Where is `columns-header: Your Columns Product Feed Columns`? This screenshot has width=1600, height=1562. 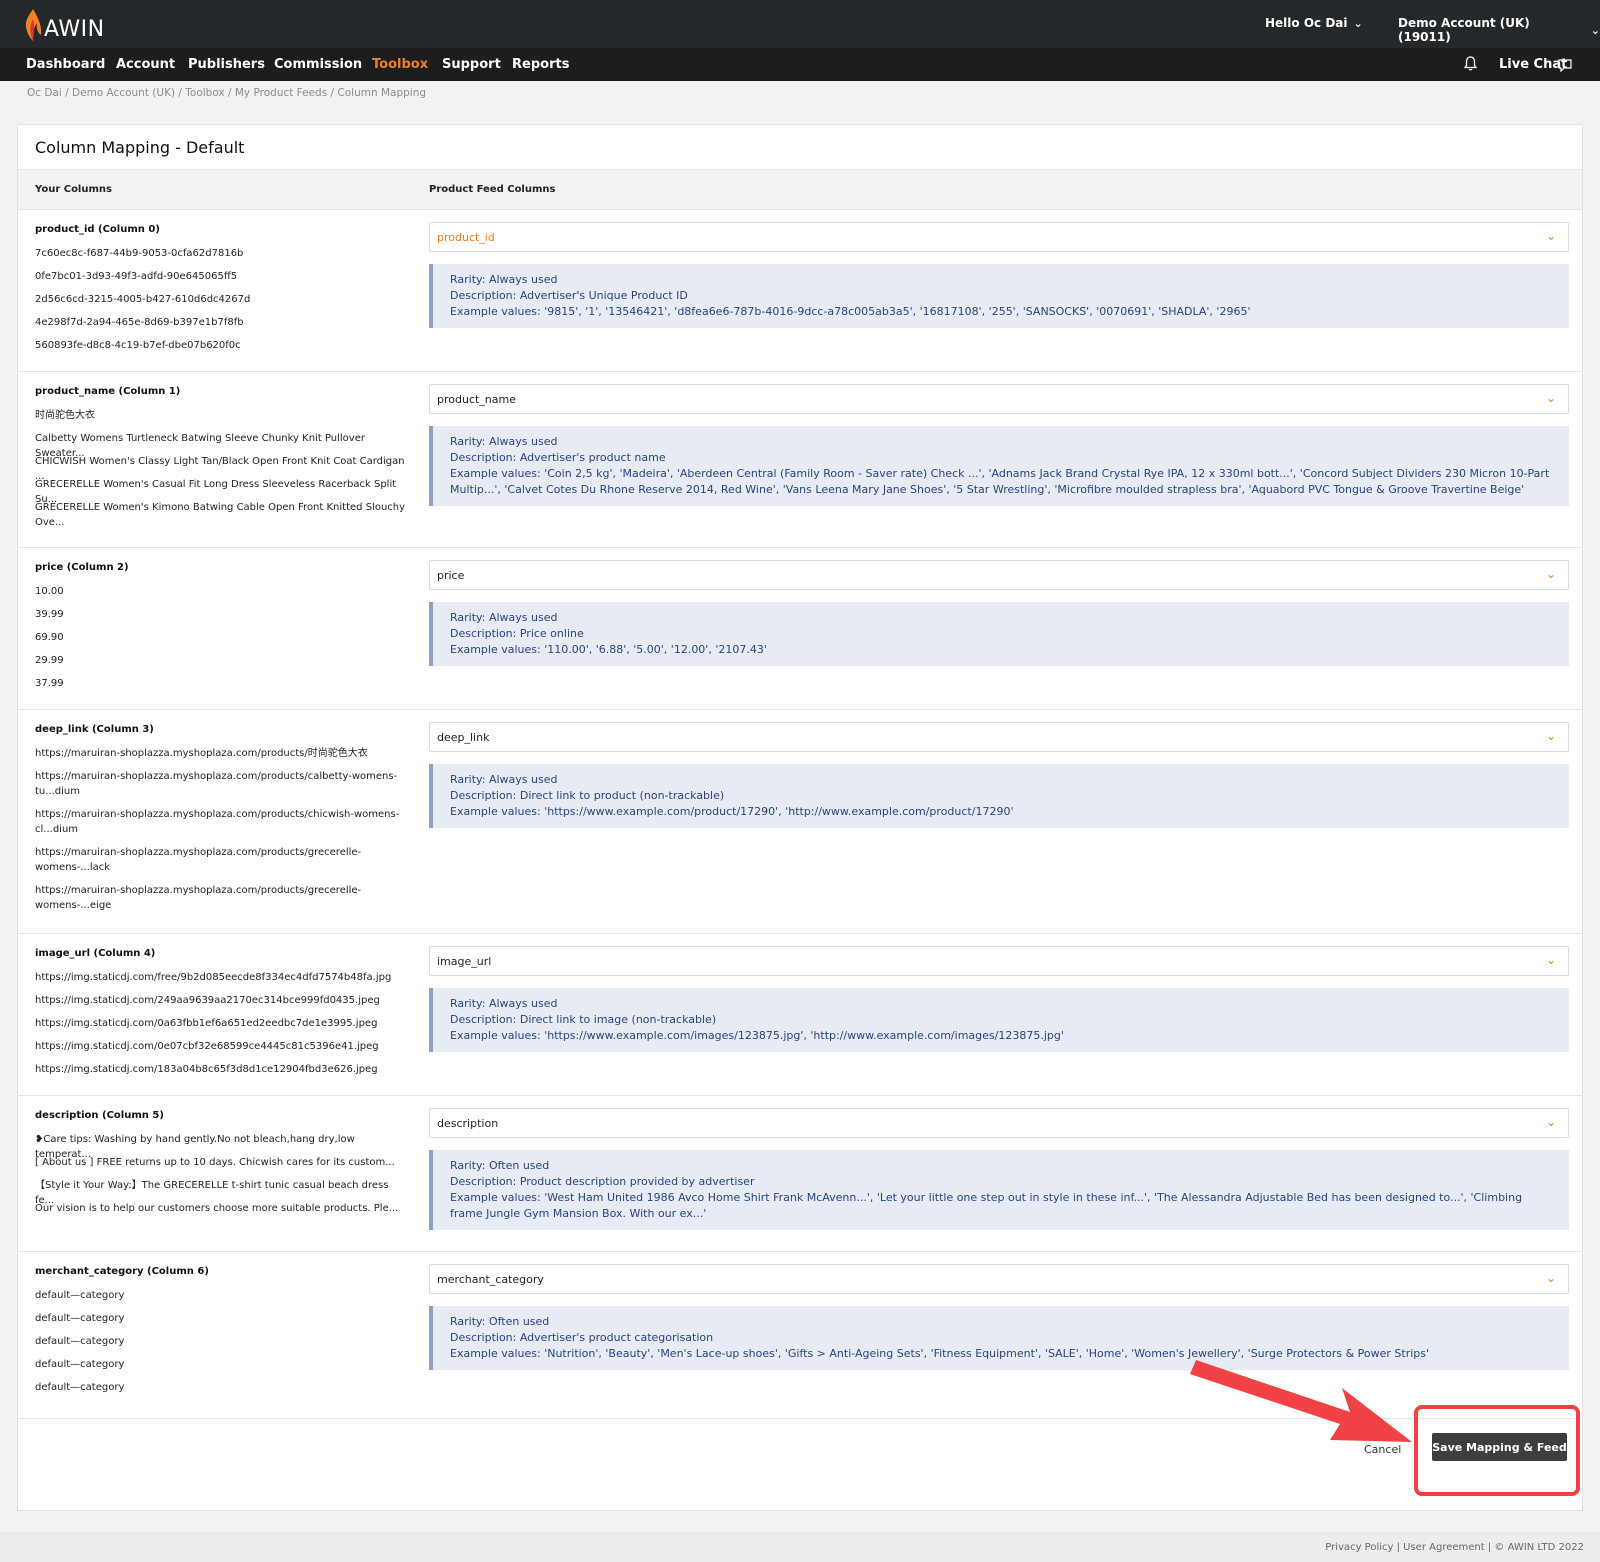 columns-header: Your Columns Product Feed Columns is located at coordinates (800, 189).